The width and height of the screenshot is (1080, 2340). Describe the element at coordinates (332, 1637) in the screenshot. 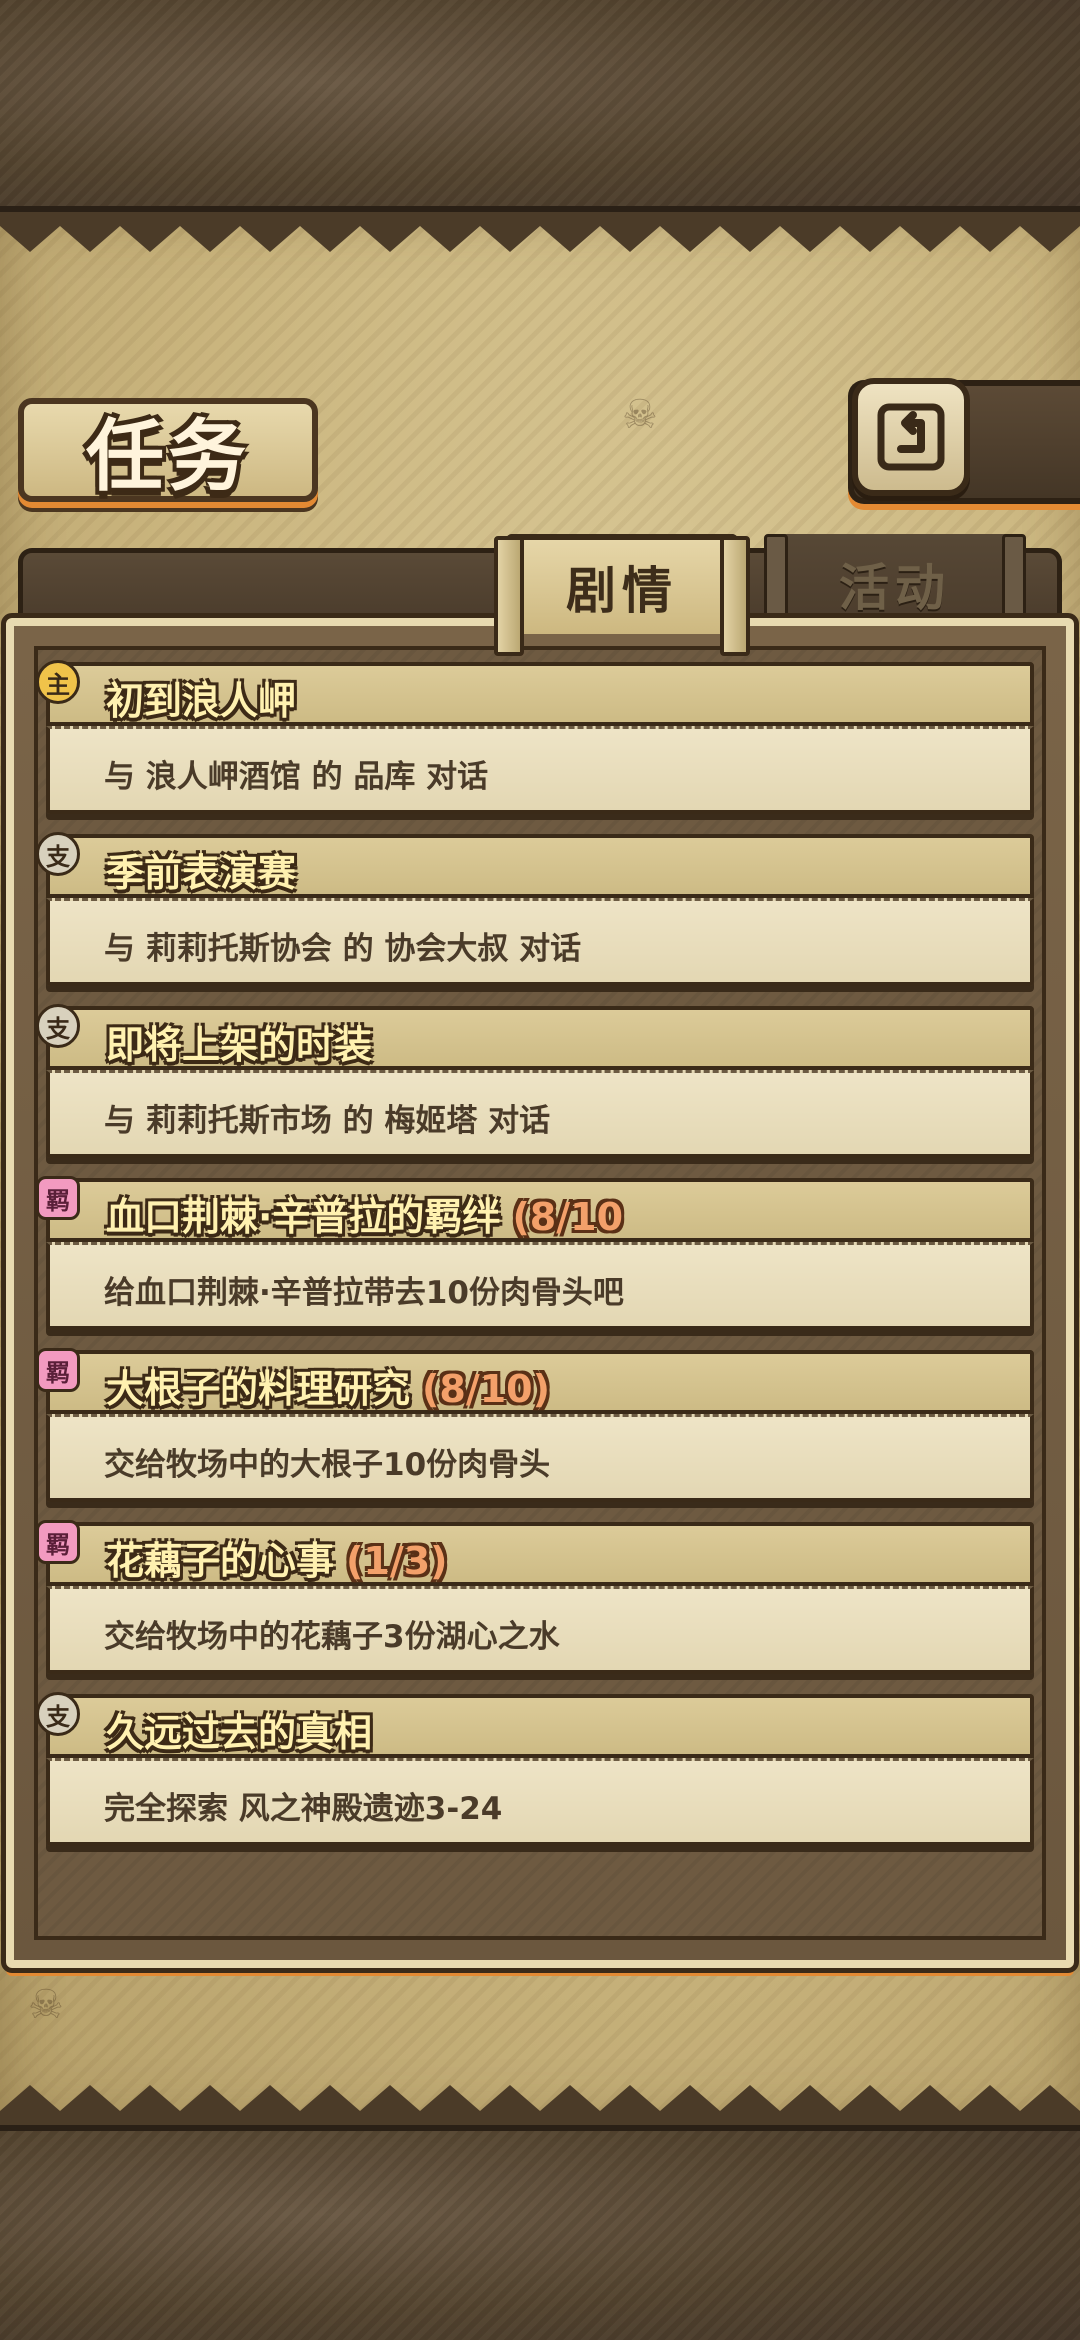

I see `quest-description: 交给牧场中的花藕子3份湖心之水` at that location.